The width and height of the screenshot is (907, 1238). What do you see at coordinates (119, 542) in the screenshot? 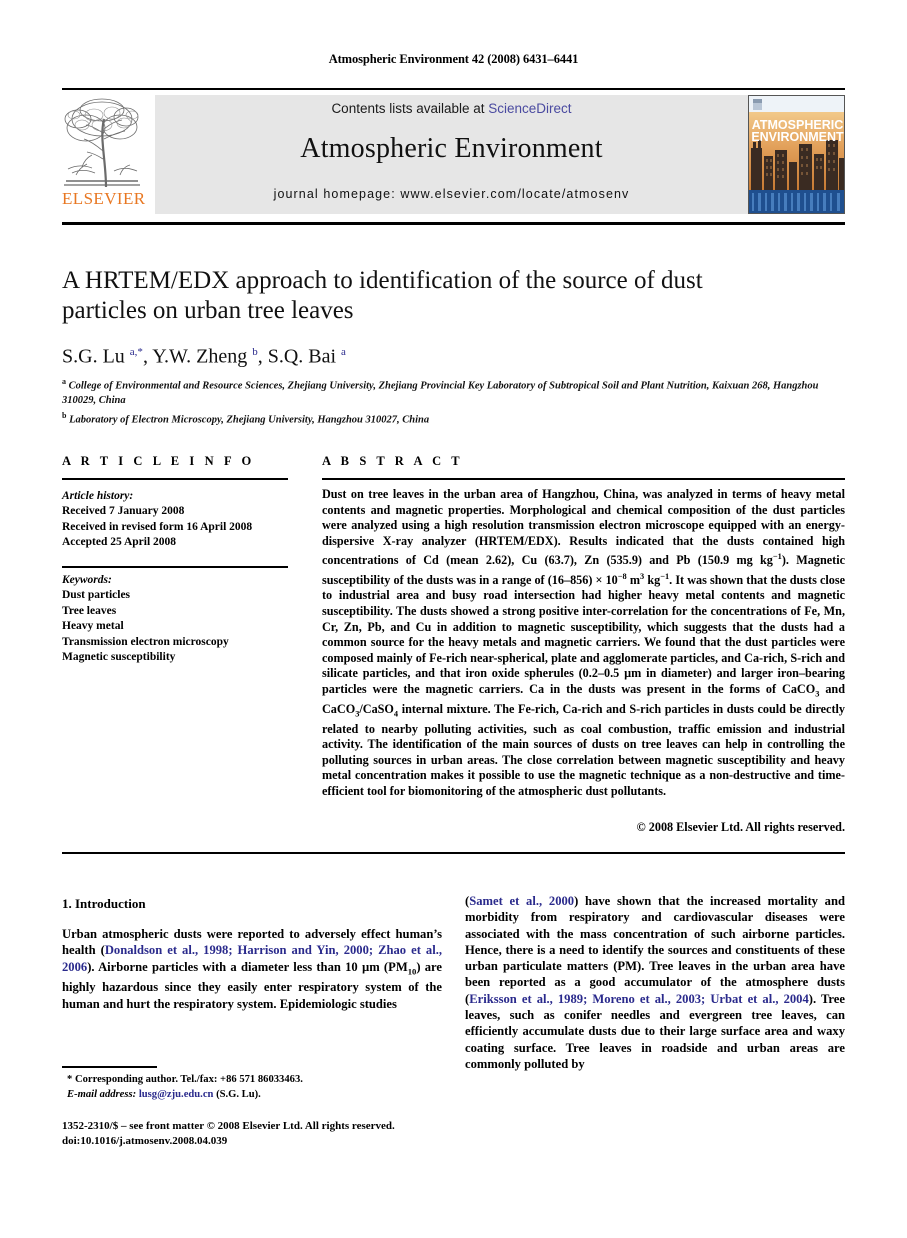
I see `history-accepted: Accepted 25 April 2008` at bounding box center [119, 542].